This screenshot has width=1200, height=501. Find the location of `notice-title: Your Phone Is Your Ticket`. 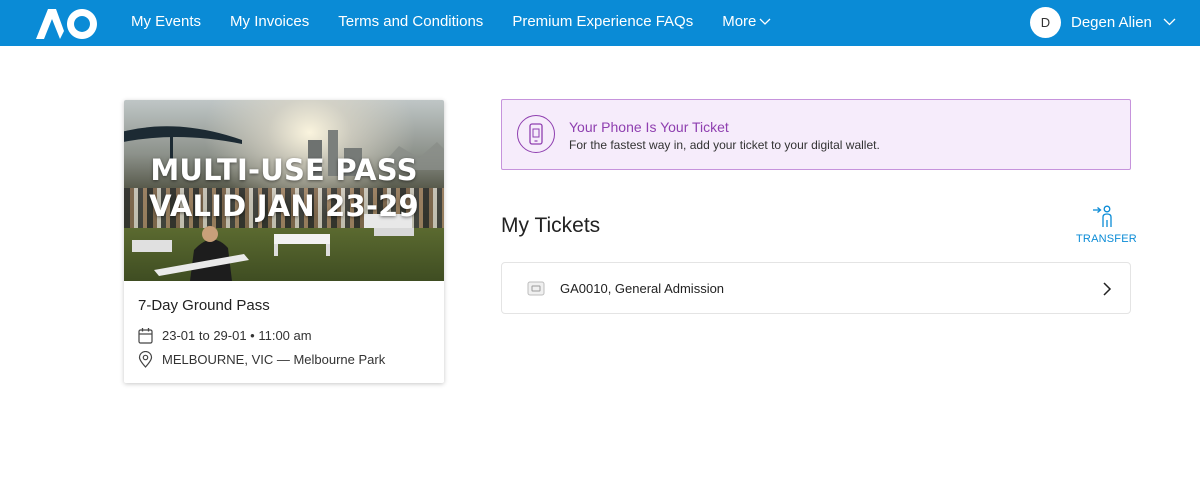

notice-title: Your Phone Is Your Ticket is located at coordinates (649, 127).